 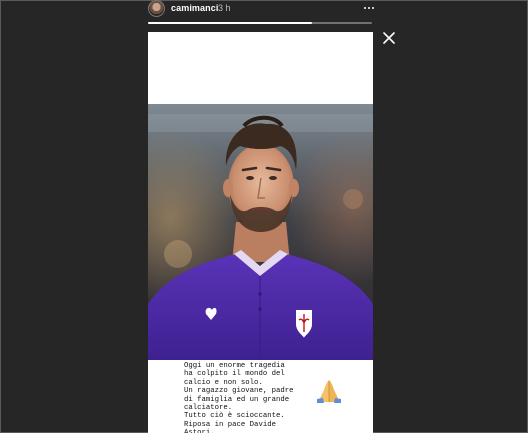 What do you see at coordinates (156, 8) in the screenshot?
I see `user-avatar` at bounding box center [156, 8].